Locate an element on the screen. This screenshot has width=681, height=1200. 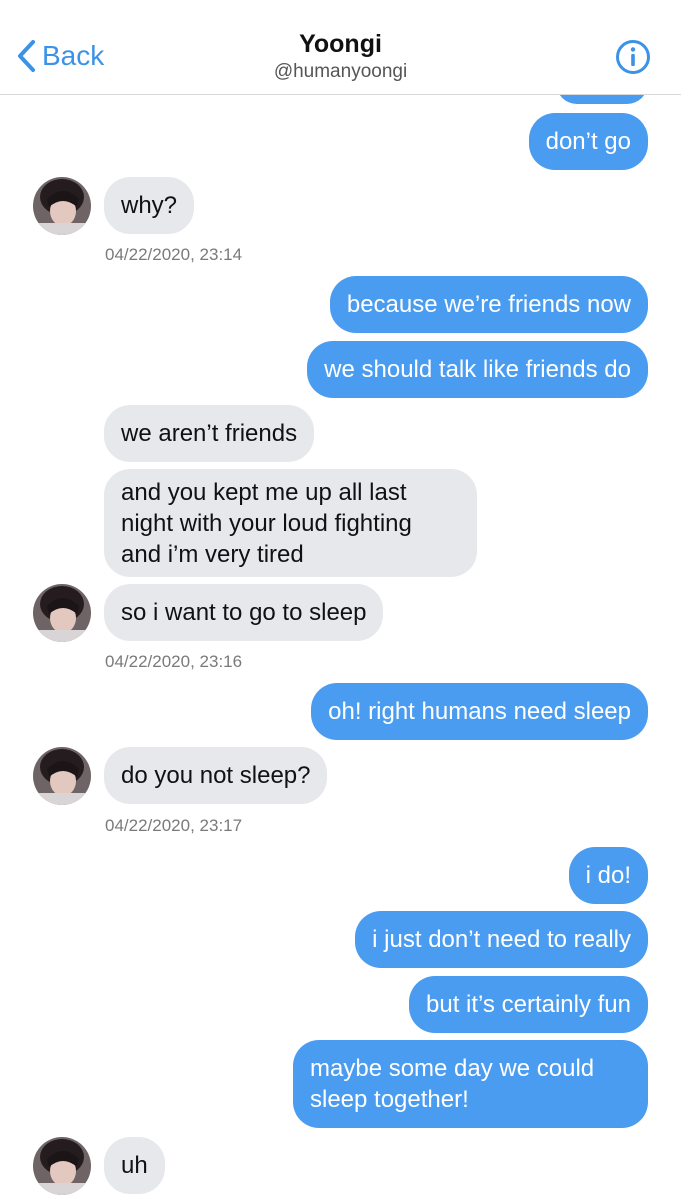
incoming-message-bubble: we aren’t friends is located at coordinates (209, 433).